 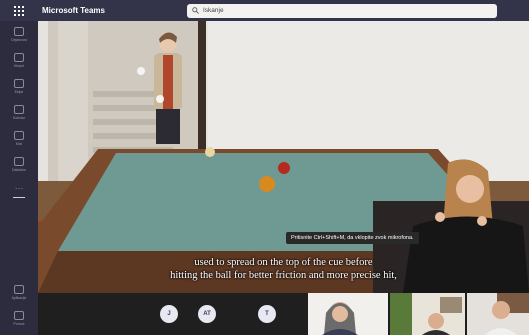 What do you see at coordinates (195, 10) in the screenshot?
I see `search-icon` at bounding box center [195, 10].